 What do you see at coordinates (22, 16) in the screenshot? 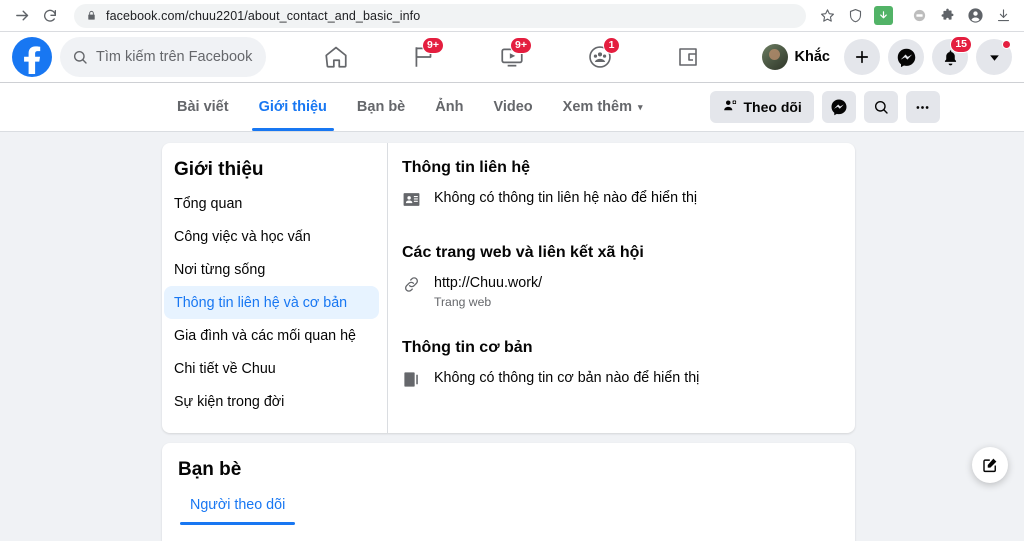
I see `forward-arrow-icon` at bounding box center [22, 16].